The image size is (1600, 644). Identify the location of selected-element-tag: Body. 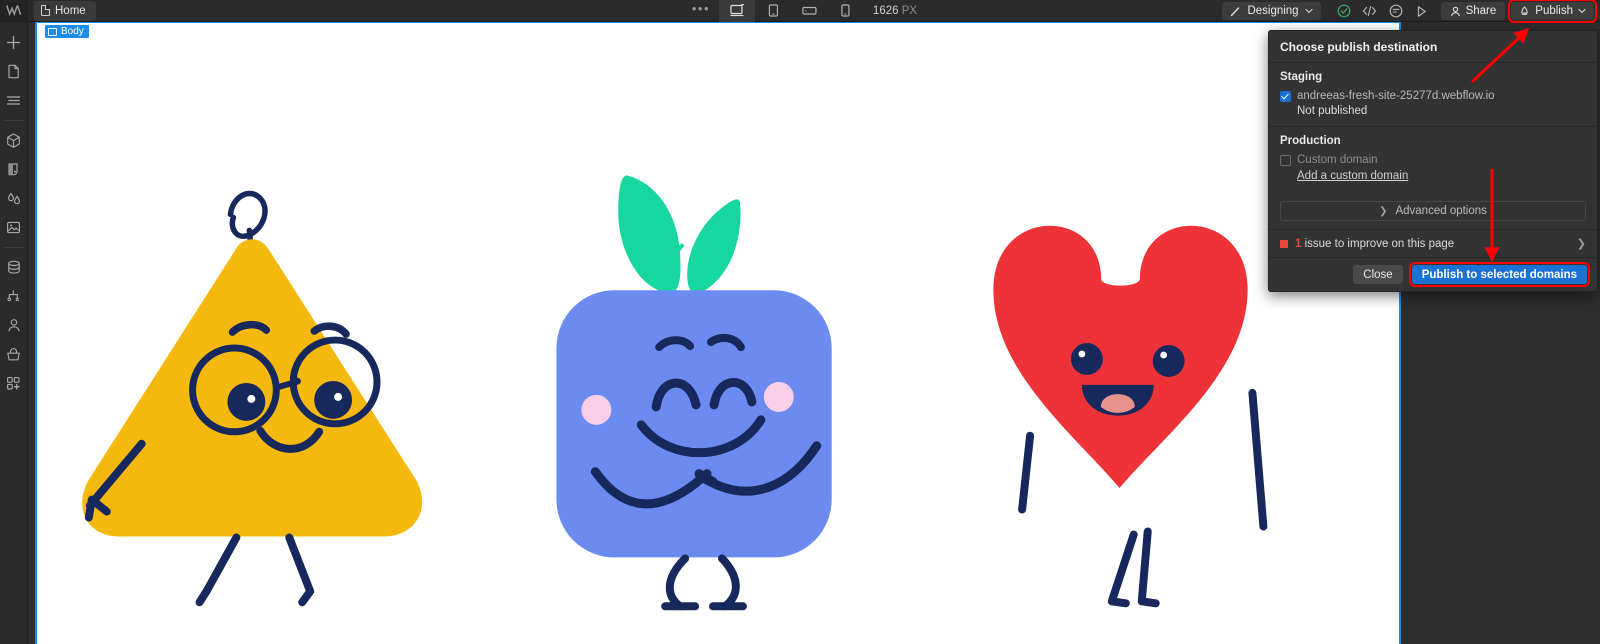
(67, 31).